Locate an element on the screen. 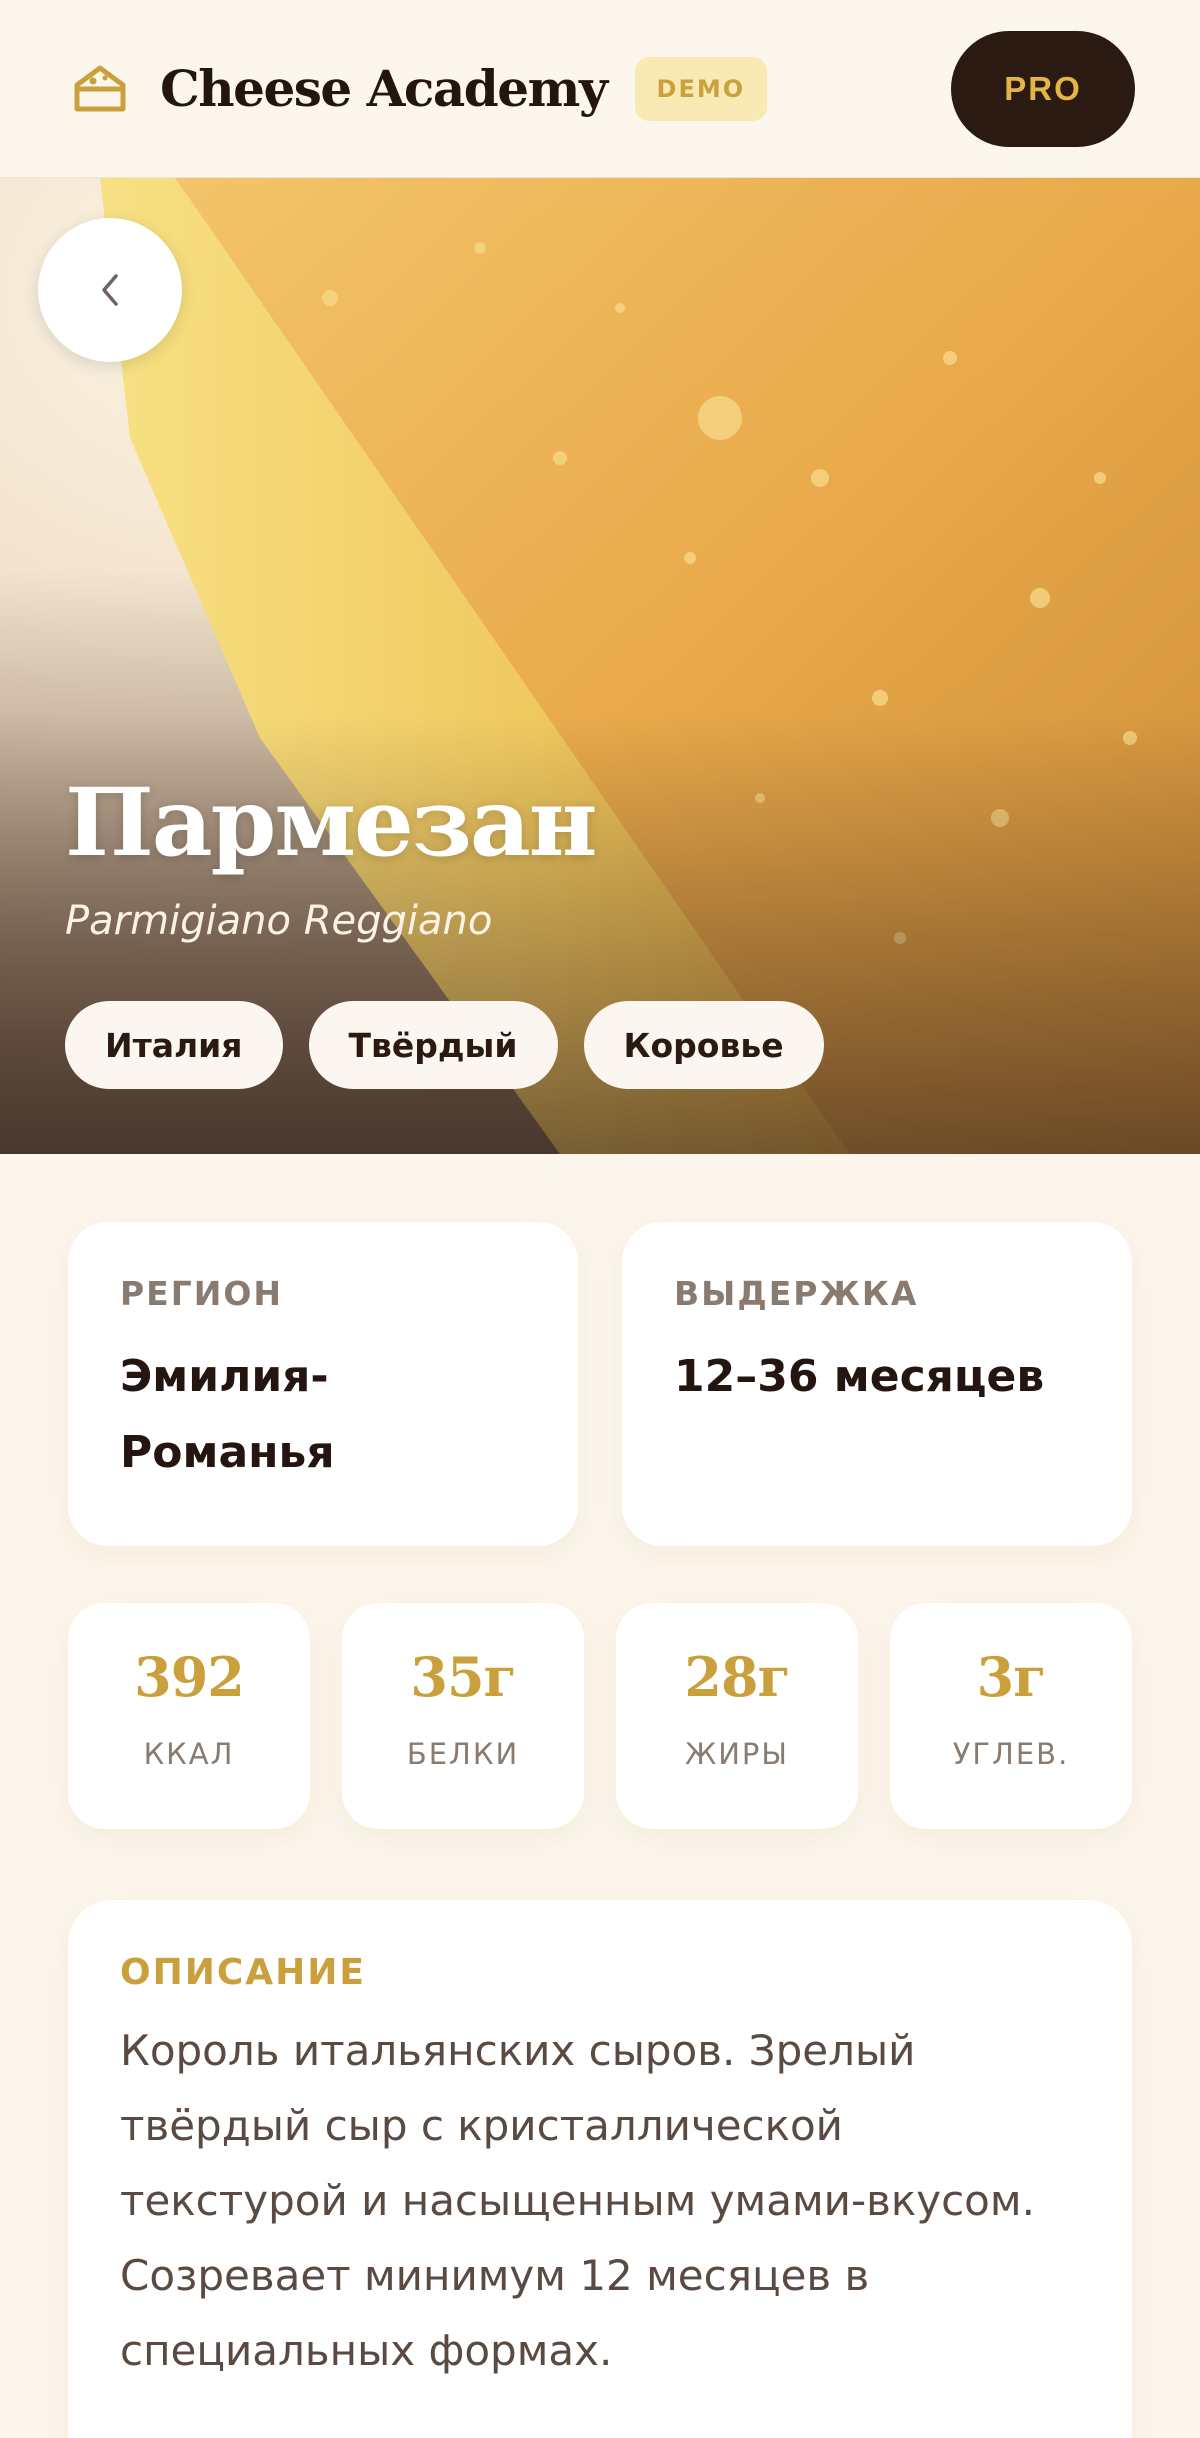  app-header: Cheese Academy DEMO PRO is located at coordinates (600, 89).